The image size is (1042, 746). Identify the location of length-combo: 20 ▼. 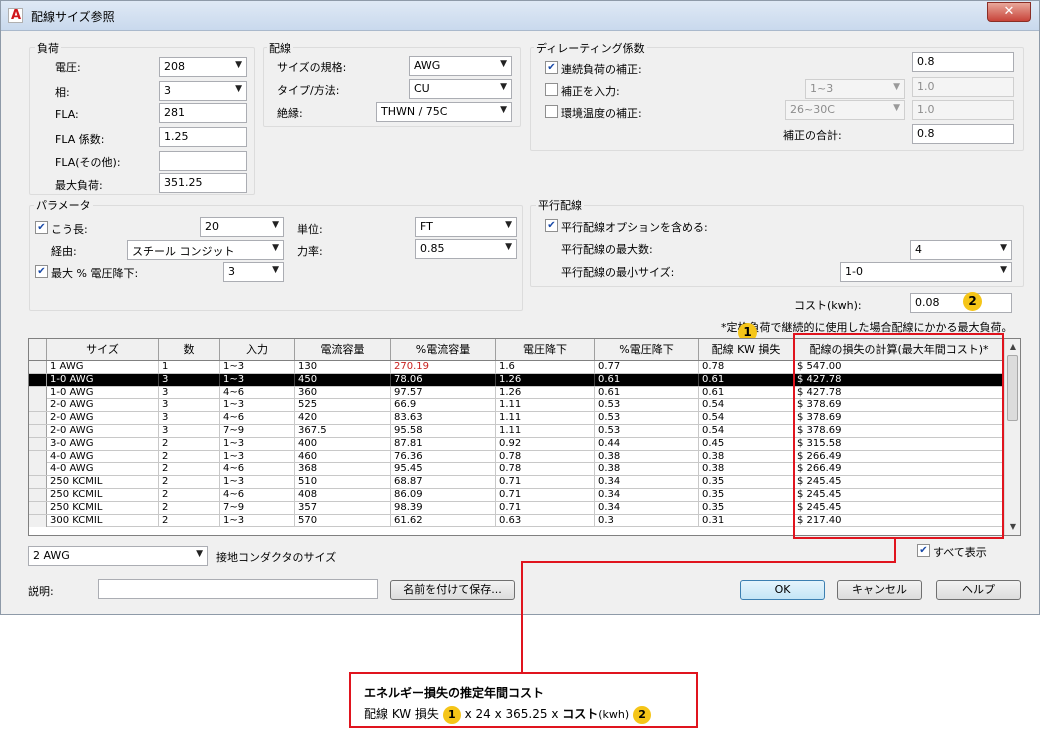
(242, 227).